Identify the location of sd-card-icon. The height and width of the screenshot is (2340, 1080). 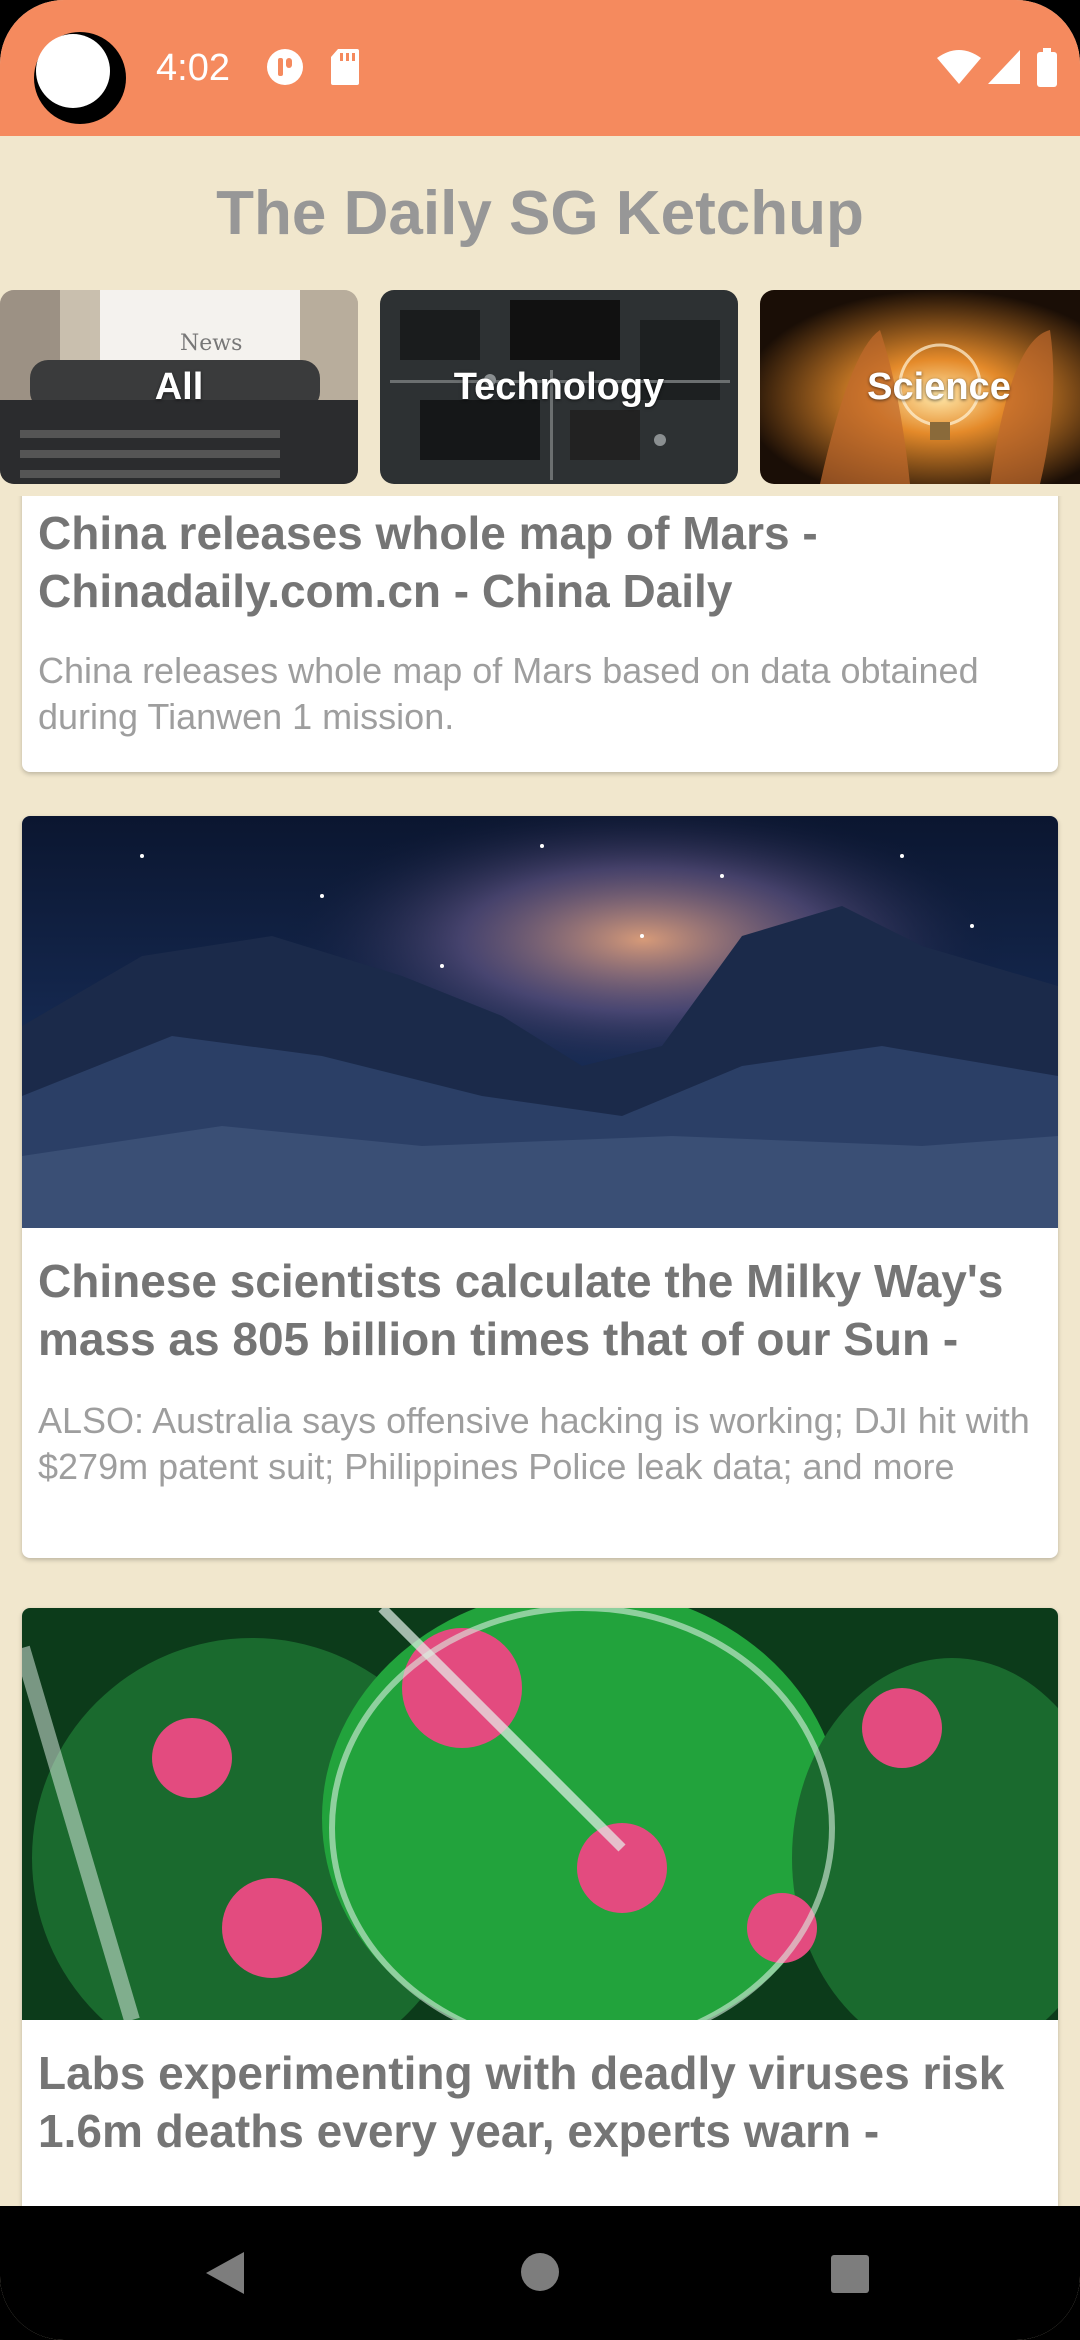
(345, 67).